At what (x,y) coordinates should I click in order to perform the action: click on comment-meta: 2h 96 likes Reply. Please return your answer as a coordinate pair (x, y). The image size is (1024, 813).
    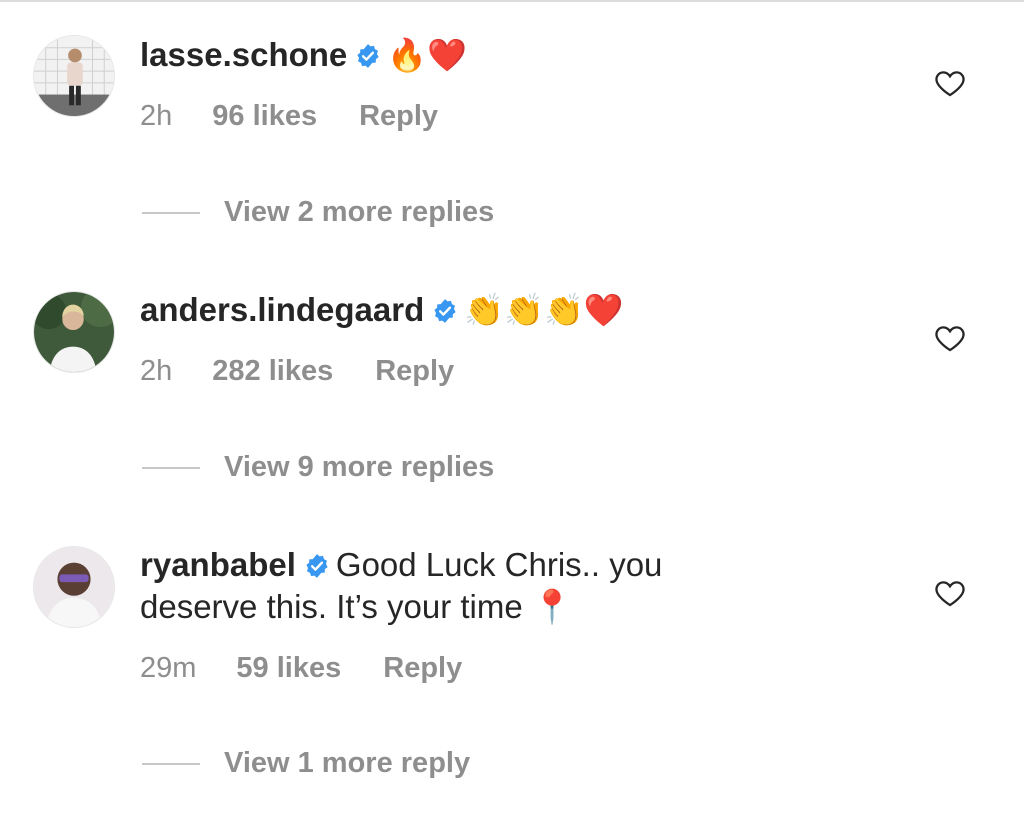
    Looking at the image, I should click on (310, 116).